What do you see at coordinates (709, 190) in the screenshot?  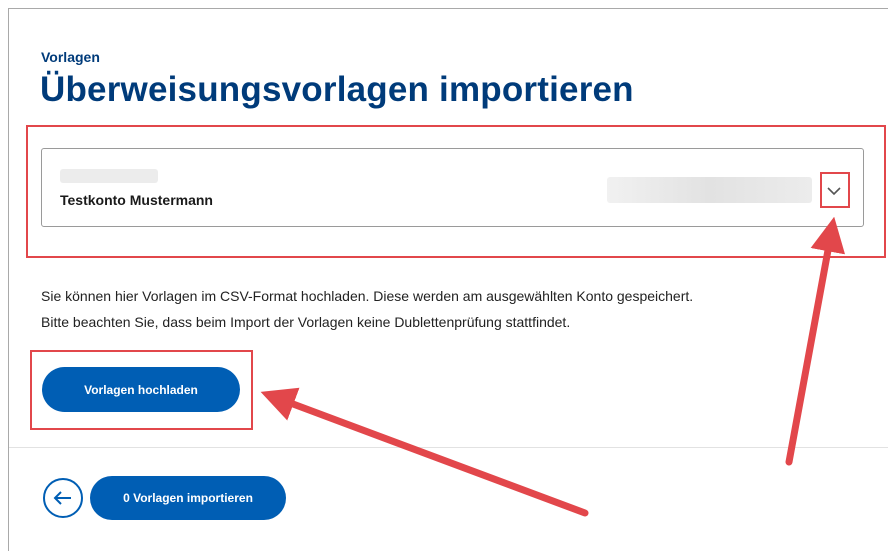 I see `redacted-account-details` at bounding box center [709, 190].